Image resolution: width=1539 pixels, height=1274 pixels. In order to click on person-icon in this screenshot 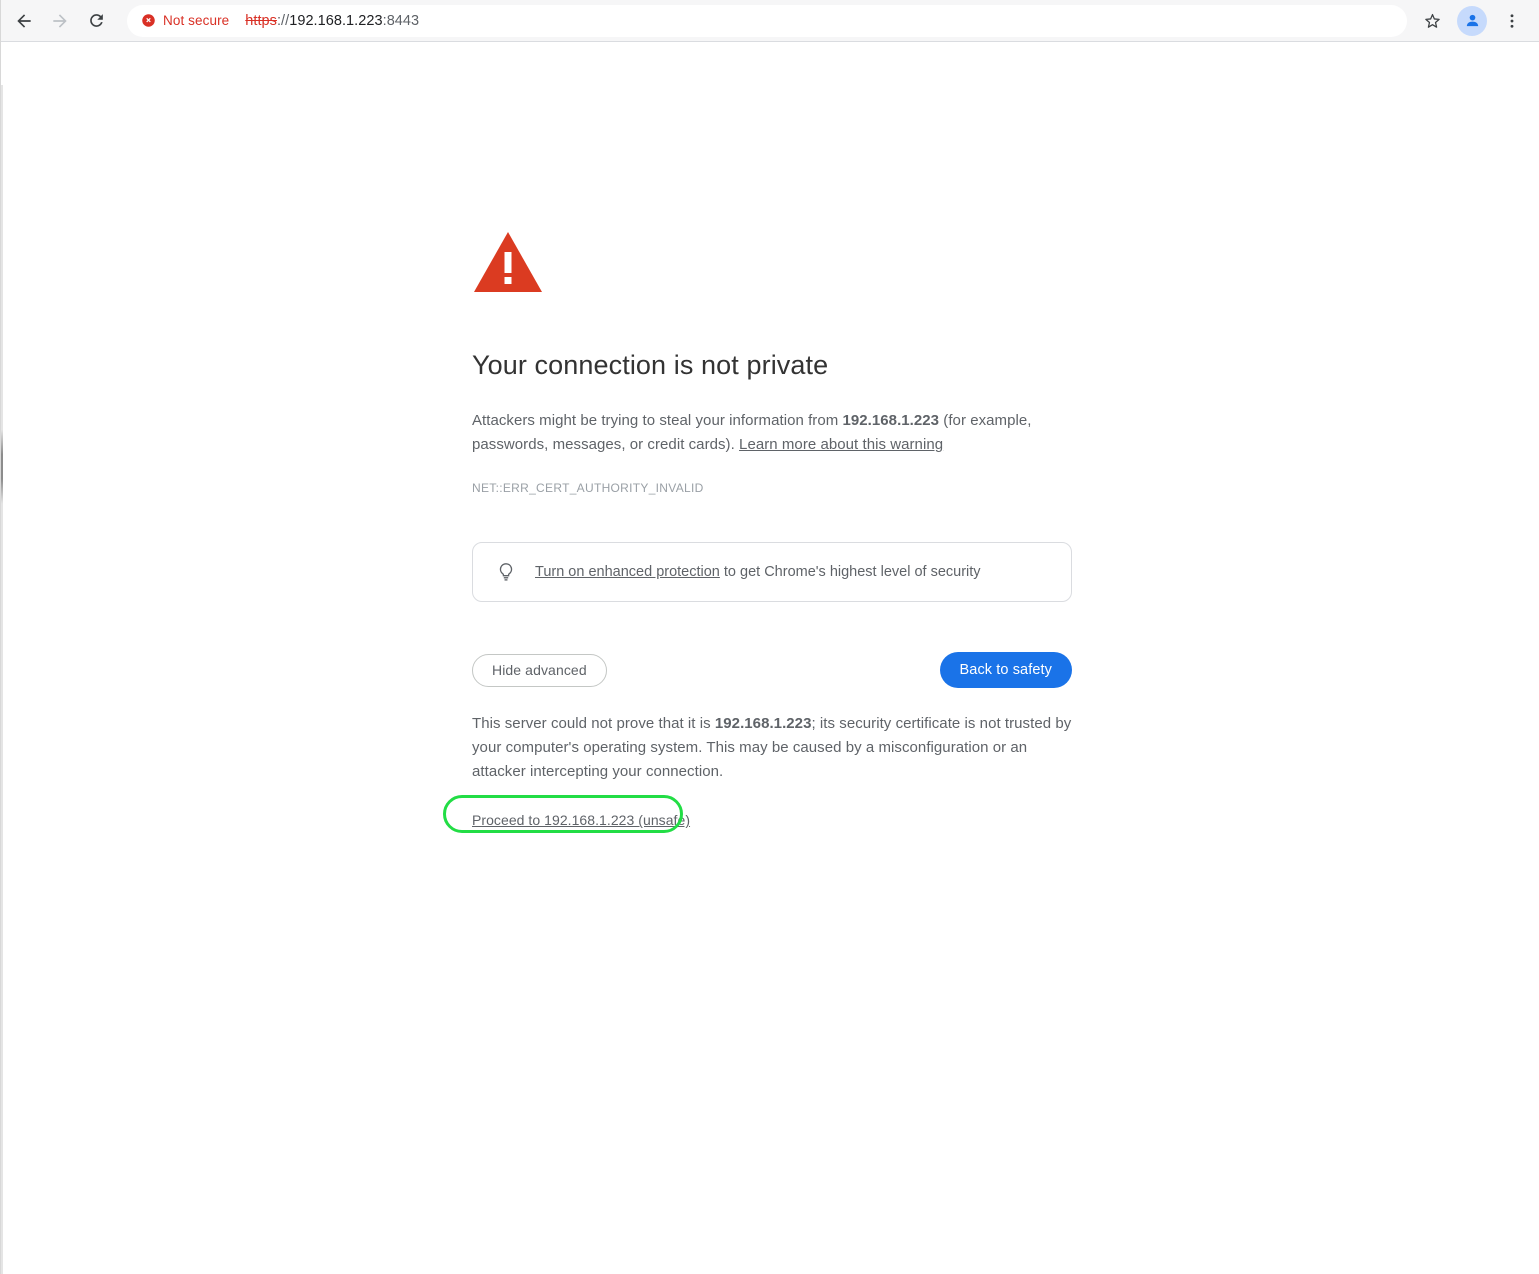, I will do `click(1472, 20)`.